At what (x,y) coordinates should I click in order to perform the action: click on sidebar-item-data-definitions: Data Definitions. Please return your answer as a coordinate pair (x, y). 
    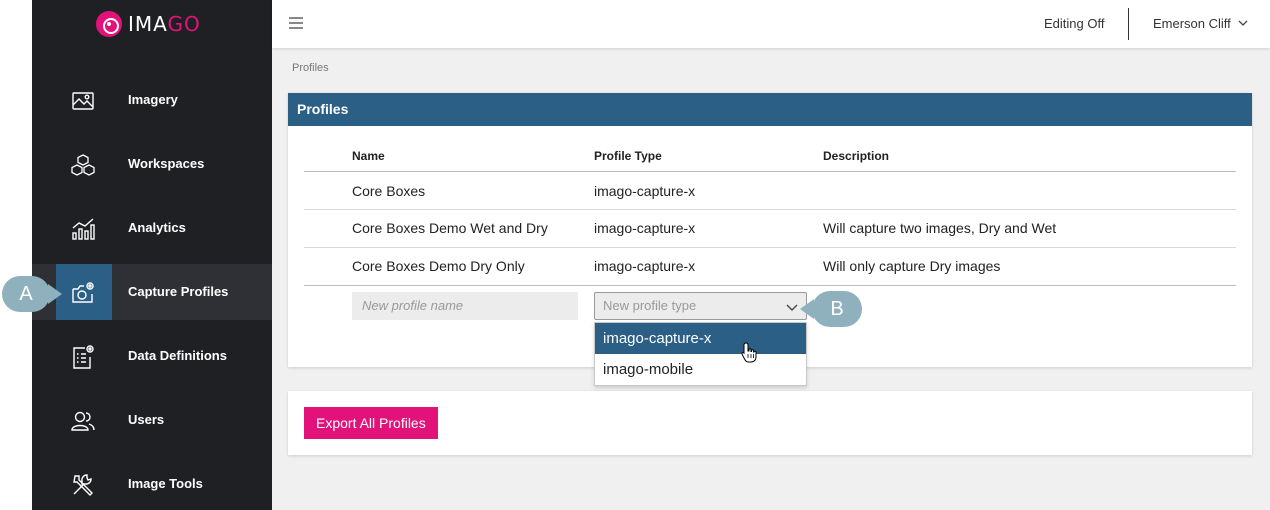
    Looking at the image, I should click on (152, 356).